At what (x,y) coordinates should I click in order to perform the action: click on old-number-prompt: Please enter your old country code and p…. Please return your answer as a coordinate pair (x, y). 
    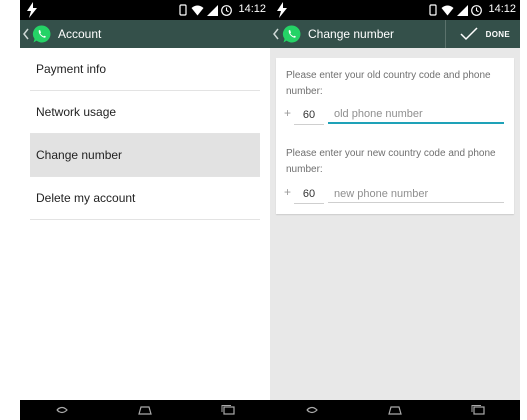
    Looking at the image, I should click on (388, 83).